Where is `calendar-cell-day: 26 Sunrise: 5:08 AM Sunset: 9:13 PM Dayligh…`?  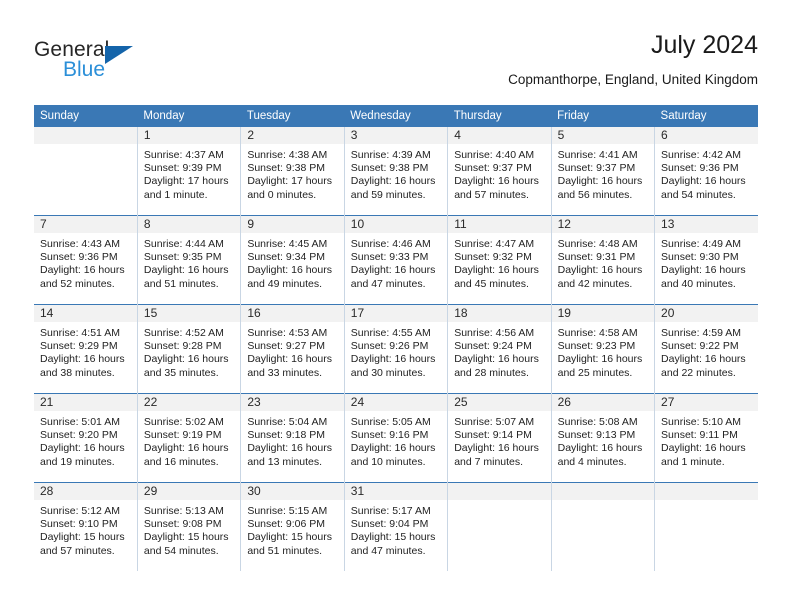
calendar-cell-day: 26 Sunrise: 5:08 AM Sunset: 9:13 PM Dayligh… is located at coordinates (602, 438).